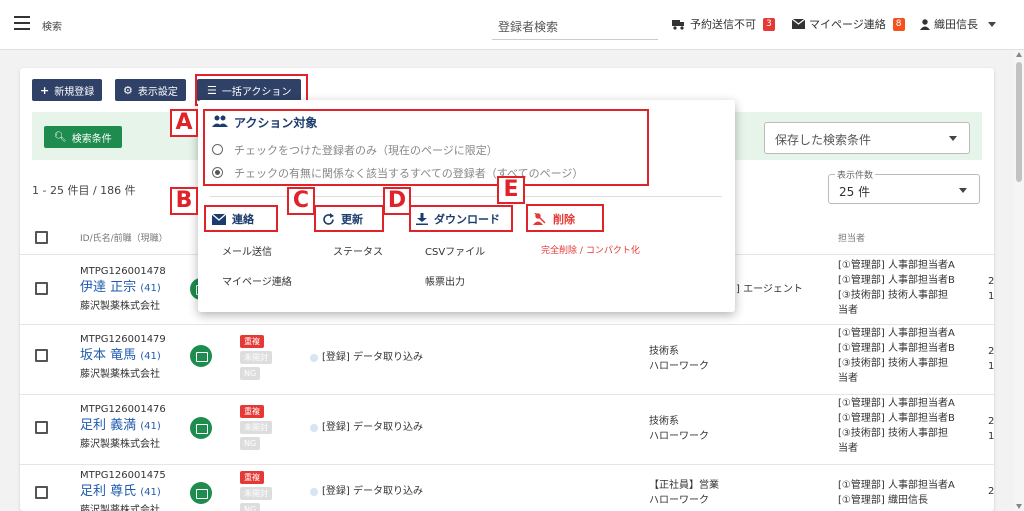 The width and height of the screenshot is (1024, 511). I want to click on mypage-label: マイページ連絡, so click(847, 24).